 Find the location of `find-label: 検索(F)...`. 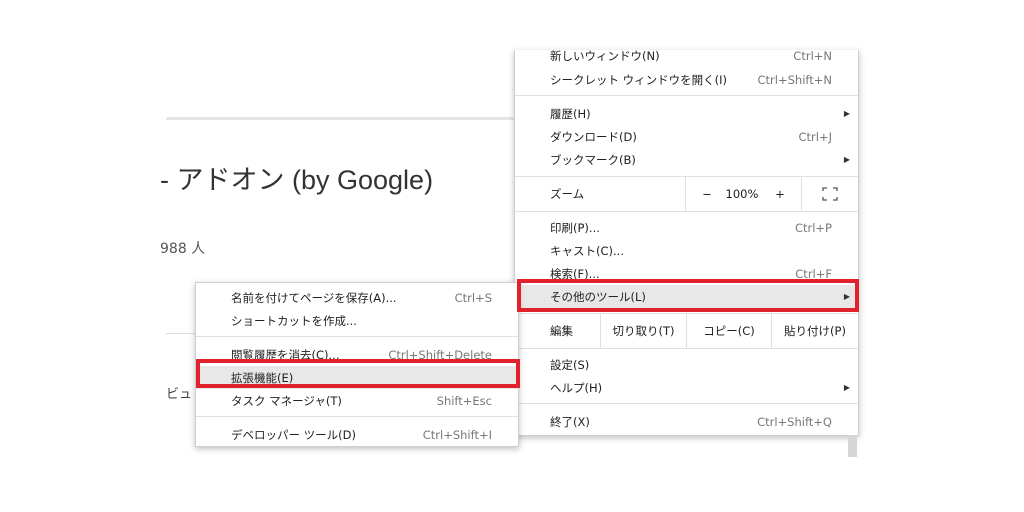

find-label: 検索(F)... is located at coordinates (575, 273).